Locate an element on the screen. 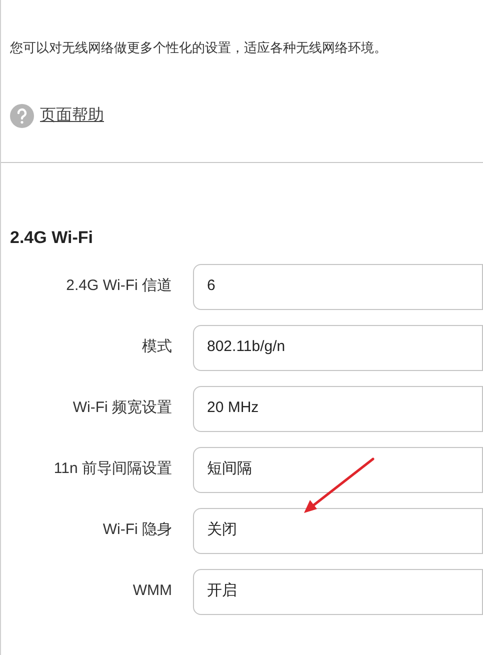  setting-field: 802.11b/g/n is located at coordinates (338, 347).